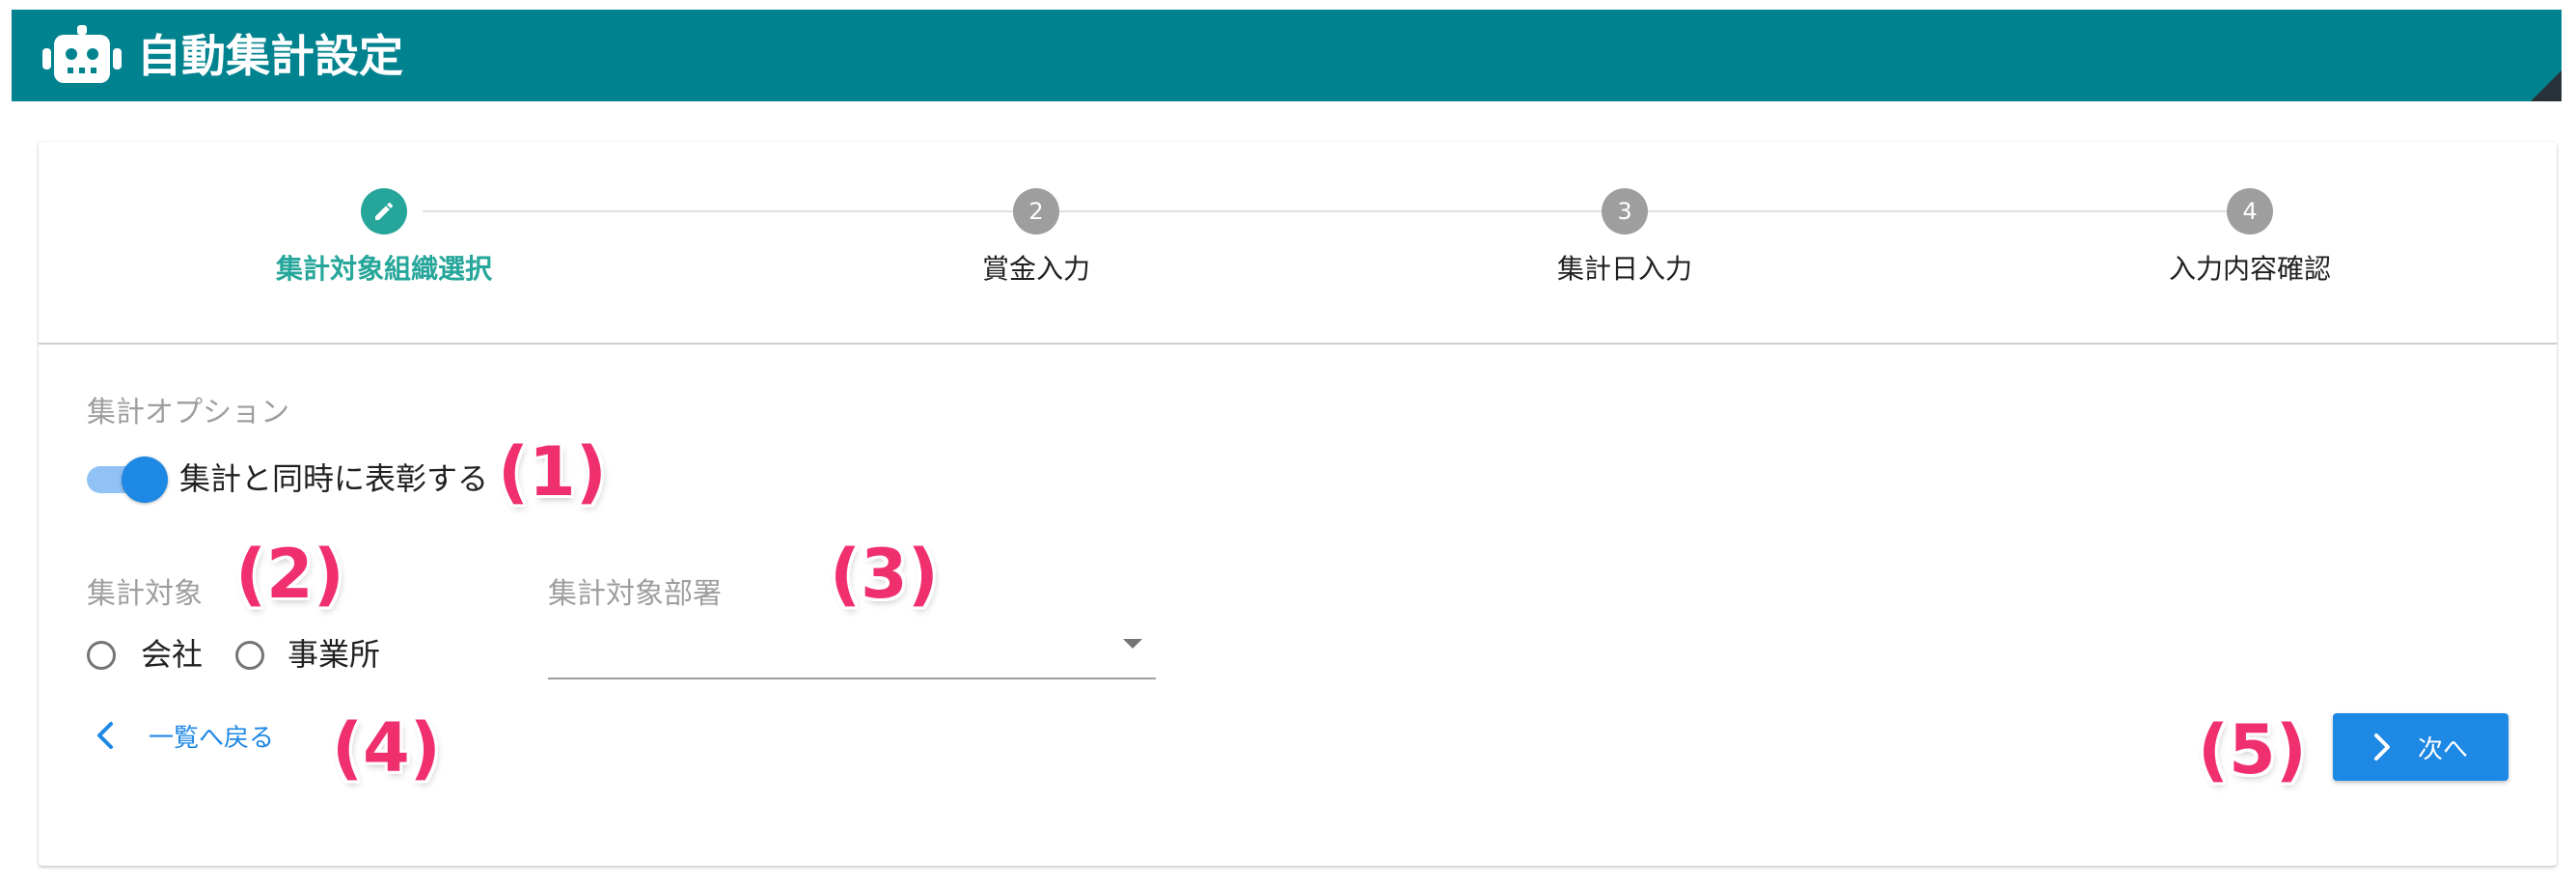 This screenshot has width=2576, height=886. I want to click on callout-2: (2), so click(290, 574).